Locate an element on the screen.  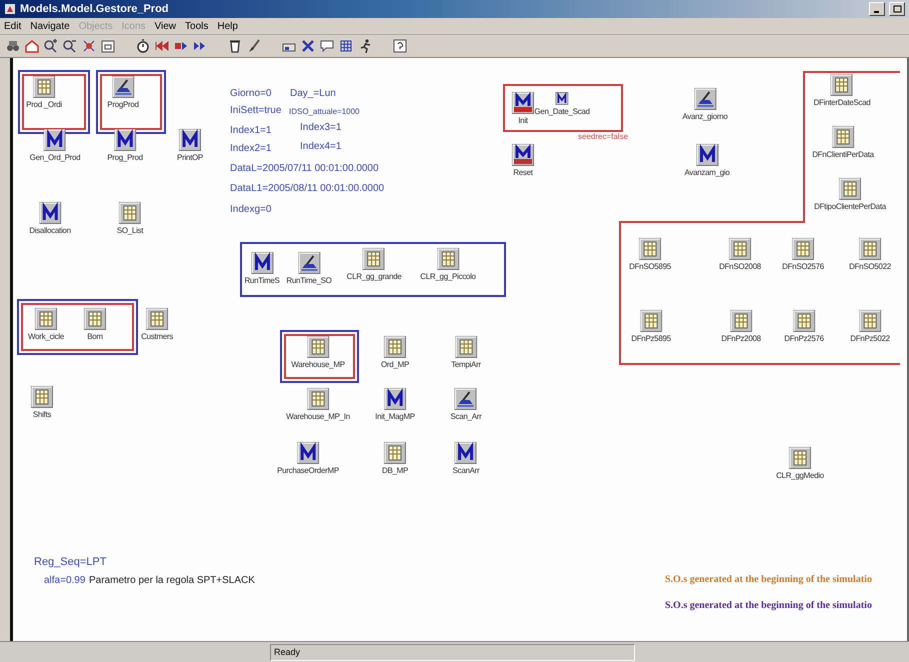
zoom-out-icon is located at coordinates (70, 46).